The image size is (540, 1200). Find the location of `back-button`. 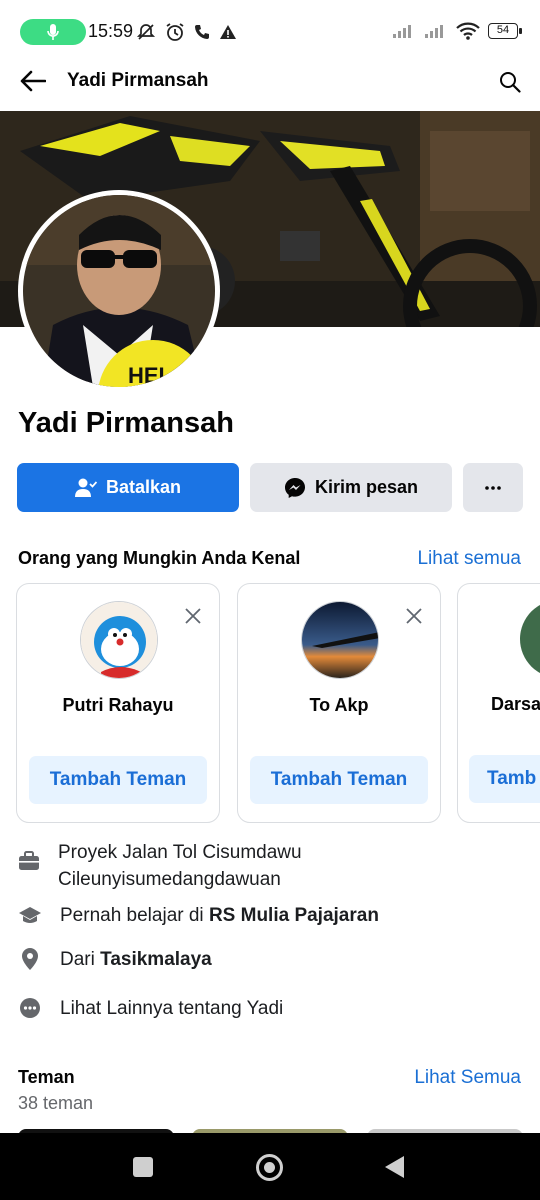

back-button is located at coordinates (33, 81).